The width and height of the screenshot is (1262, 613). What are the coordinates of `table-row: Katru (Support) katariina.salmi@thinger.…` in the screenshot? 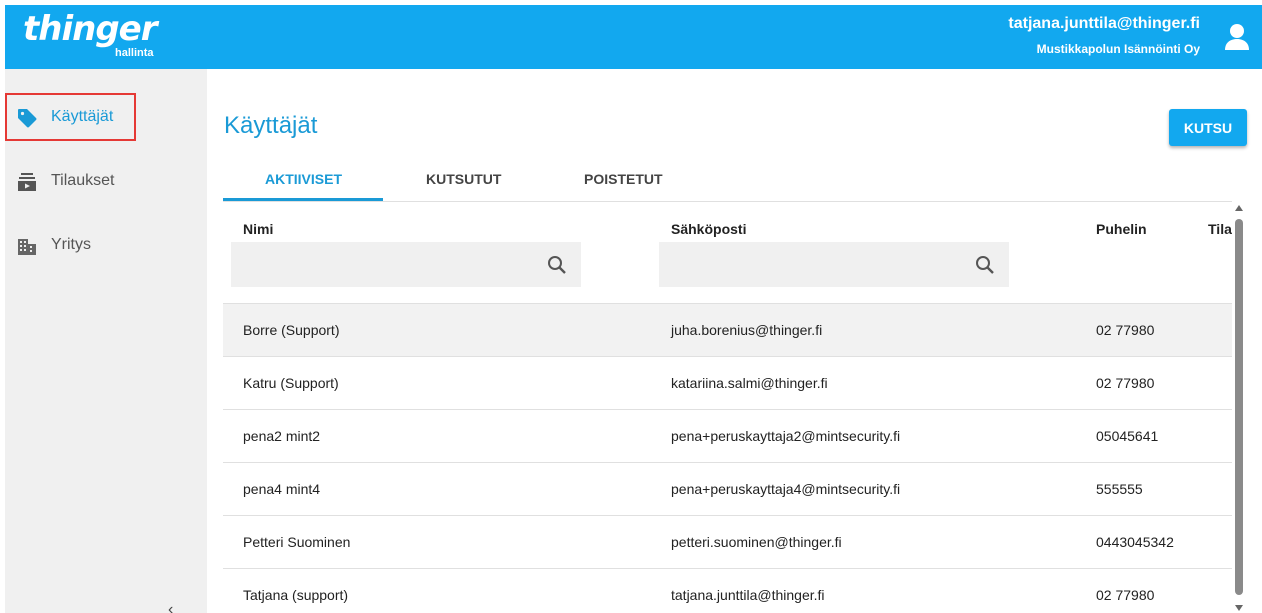 It's located at (727, 382).